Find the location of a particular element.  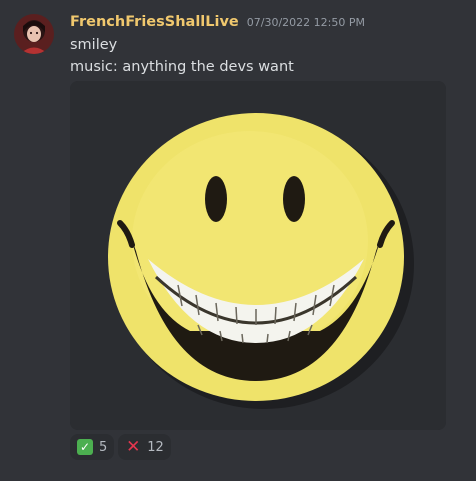

reaction-count: 5 is located at coordinates (103, 447).